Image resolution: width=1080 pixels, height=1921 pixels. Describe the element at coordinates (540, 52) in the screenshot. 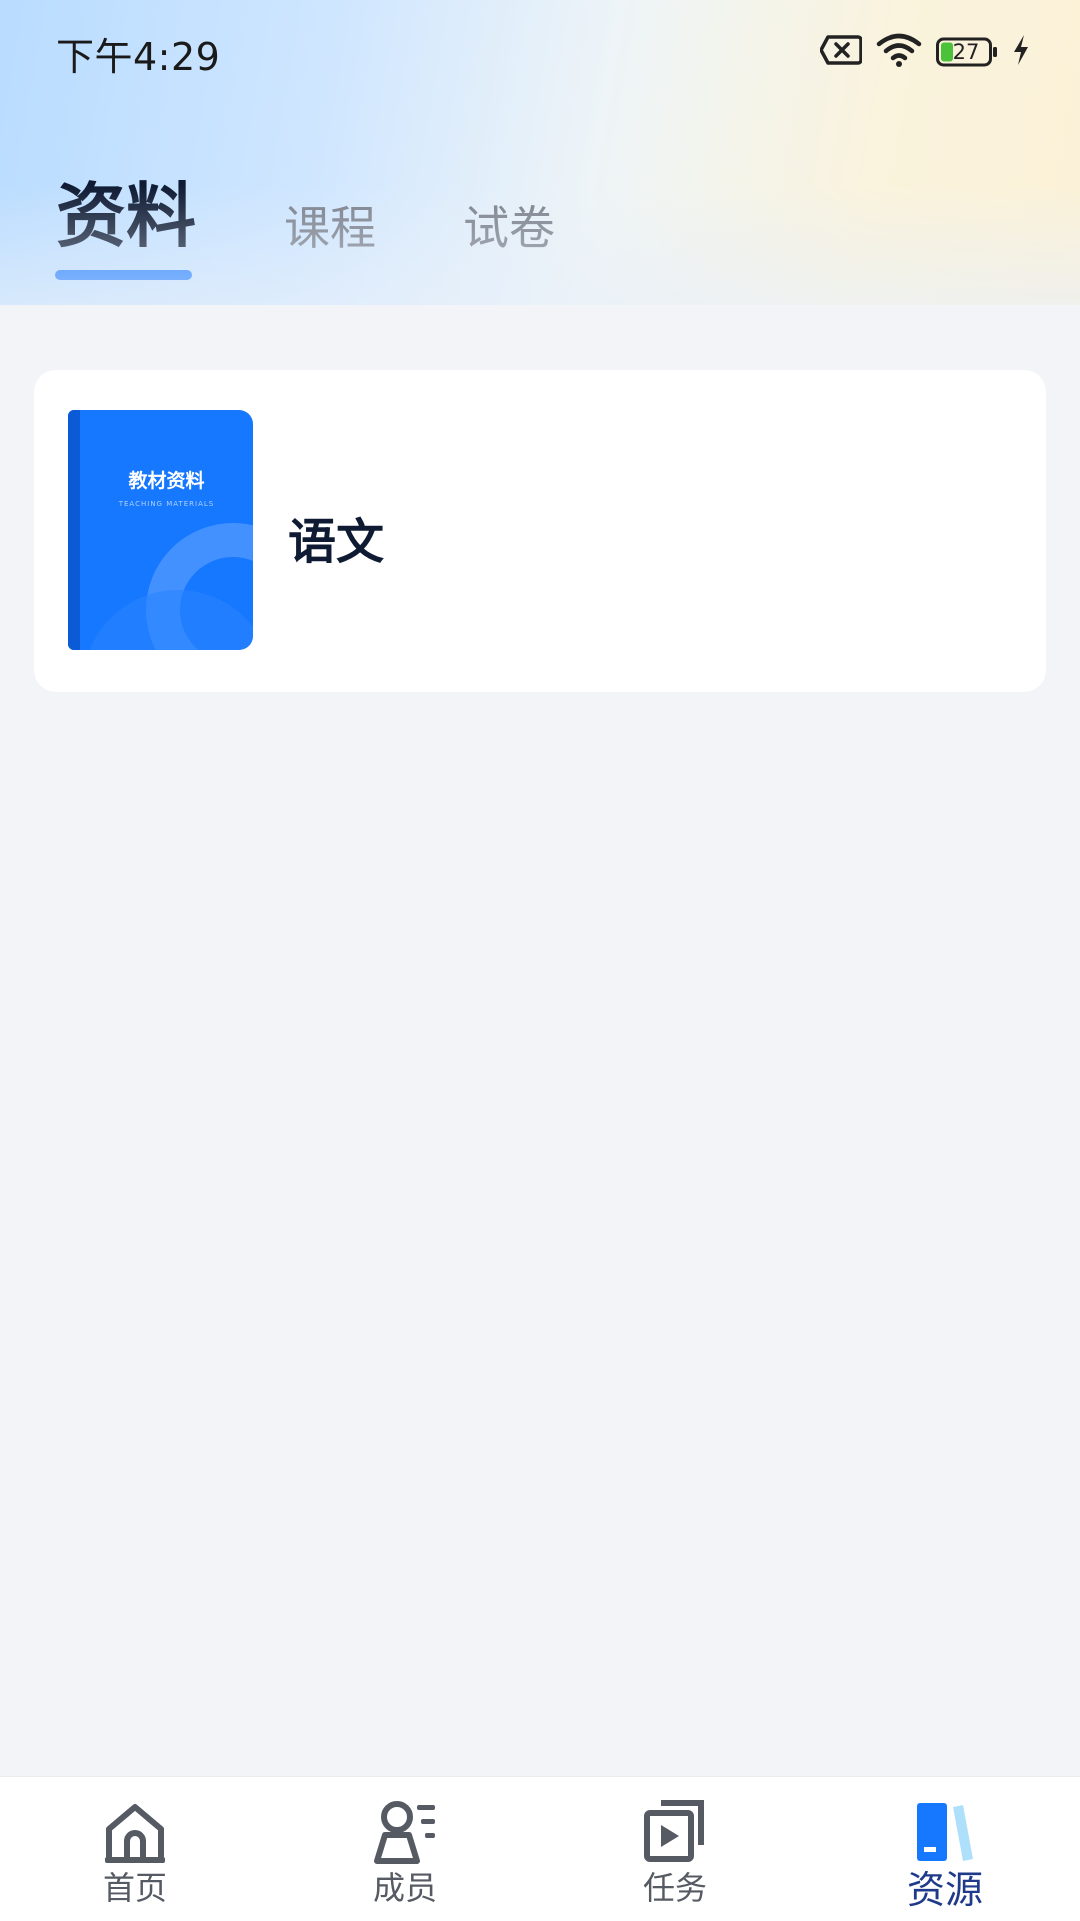

I see `status-bar: 下午4:29 27` at that location.